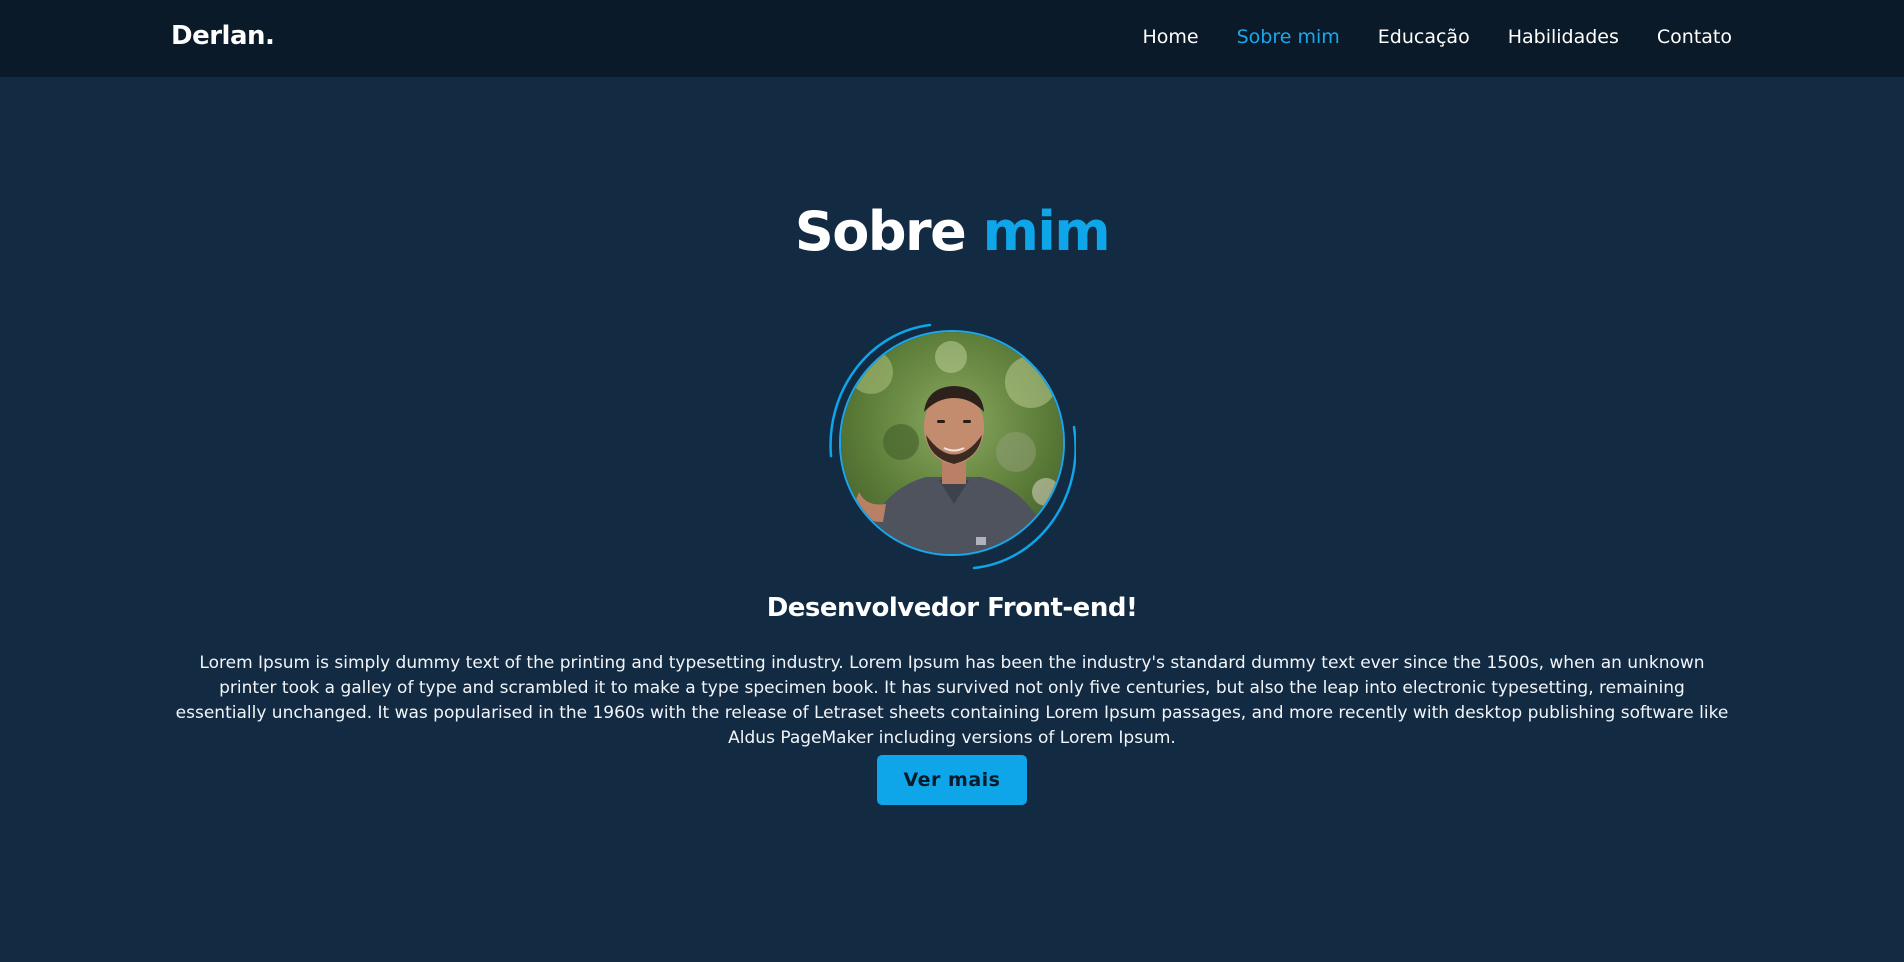 The image size is (1904, 962). I want to click on ver-mais-button: Ver mais, so click(952, 780).